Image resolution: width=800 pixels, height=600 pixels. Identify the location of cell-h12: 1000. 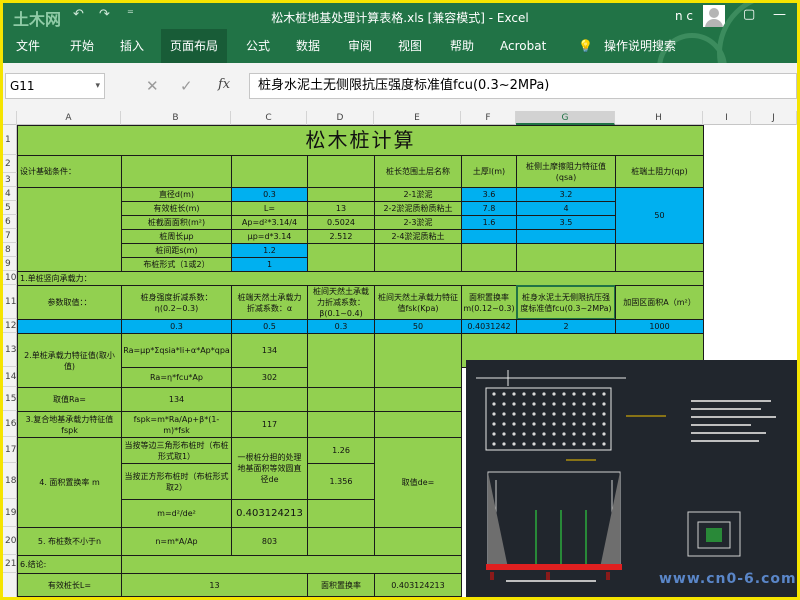
(659, 326).